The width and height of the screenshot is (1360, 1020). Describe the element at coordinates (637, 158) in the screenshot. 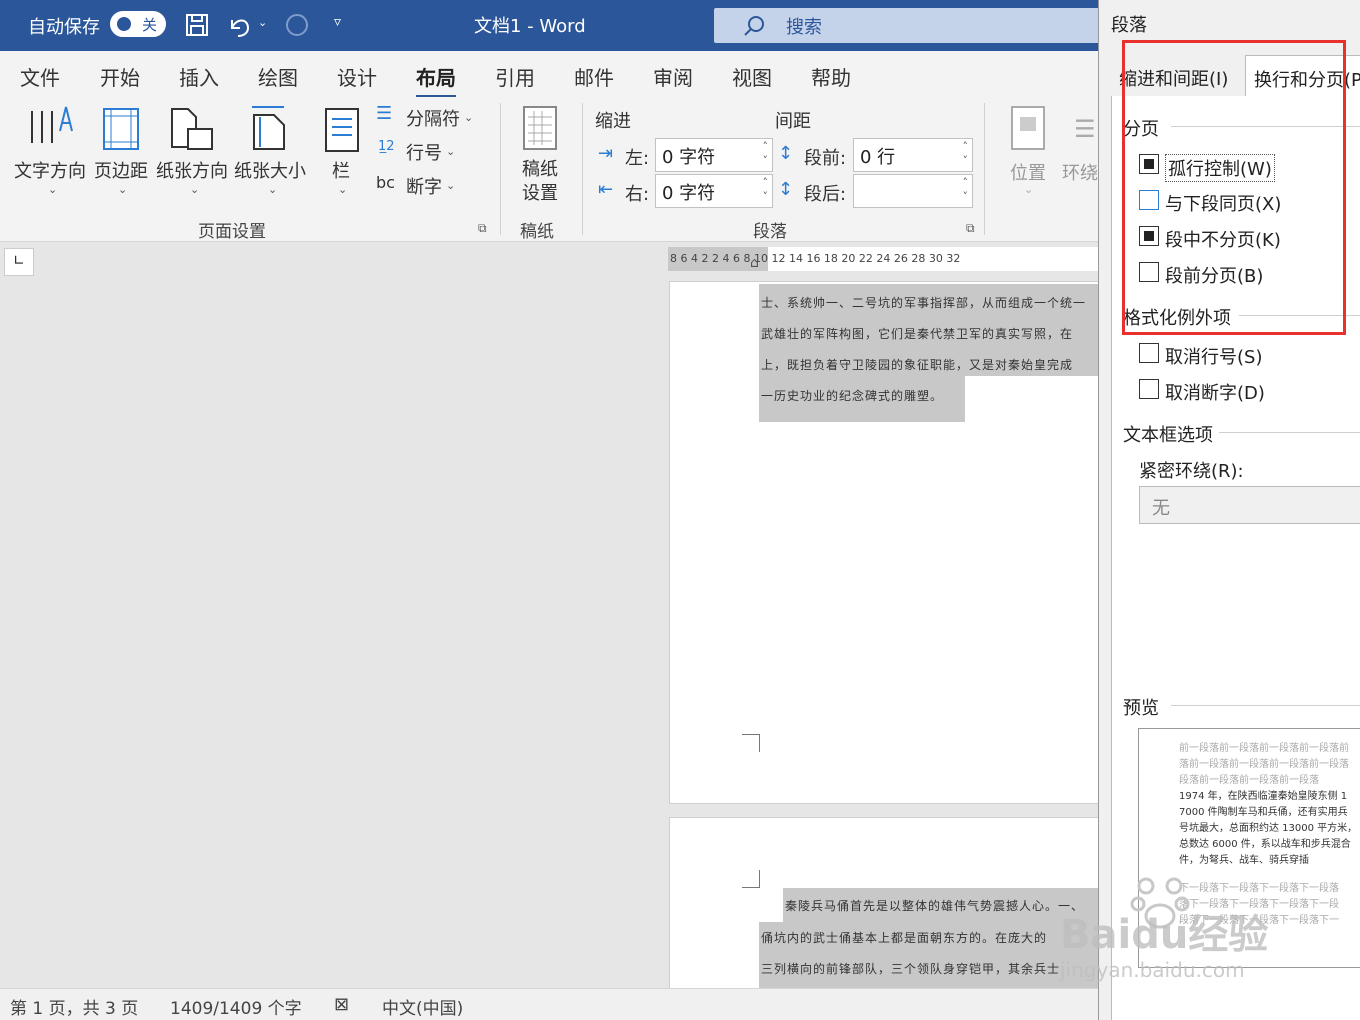

I see `indent-left-label: 左:` at that location.